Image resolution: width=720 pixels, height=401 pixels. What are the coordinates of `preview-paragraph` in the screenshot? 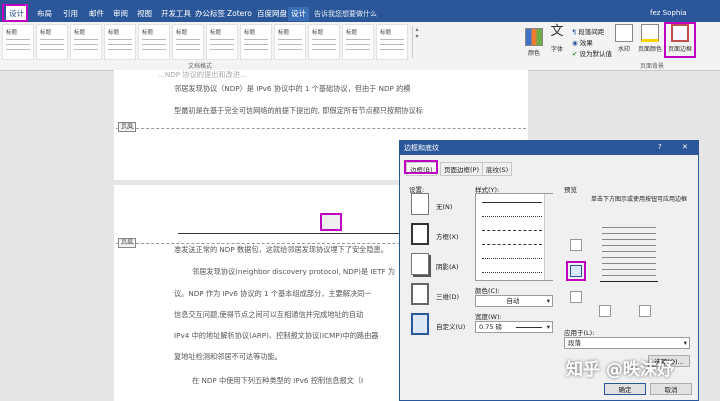 It's located at (629, 255).